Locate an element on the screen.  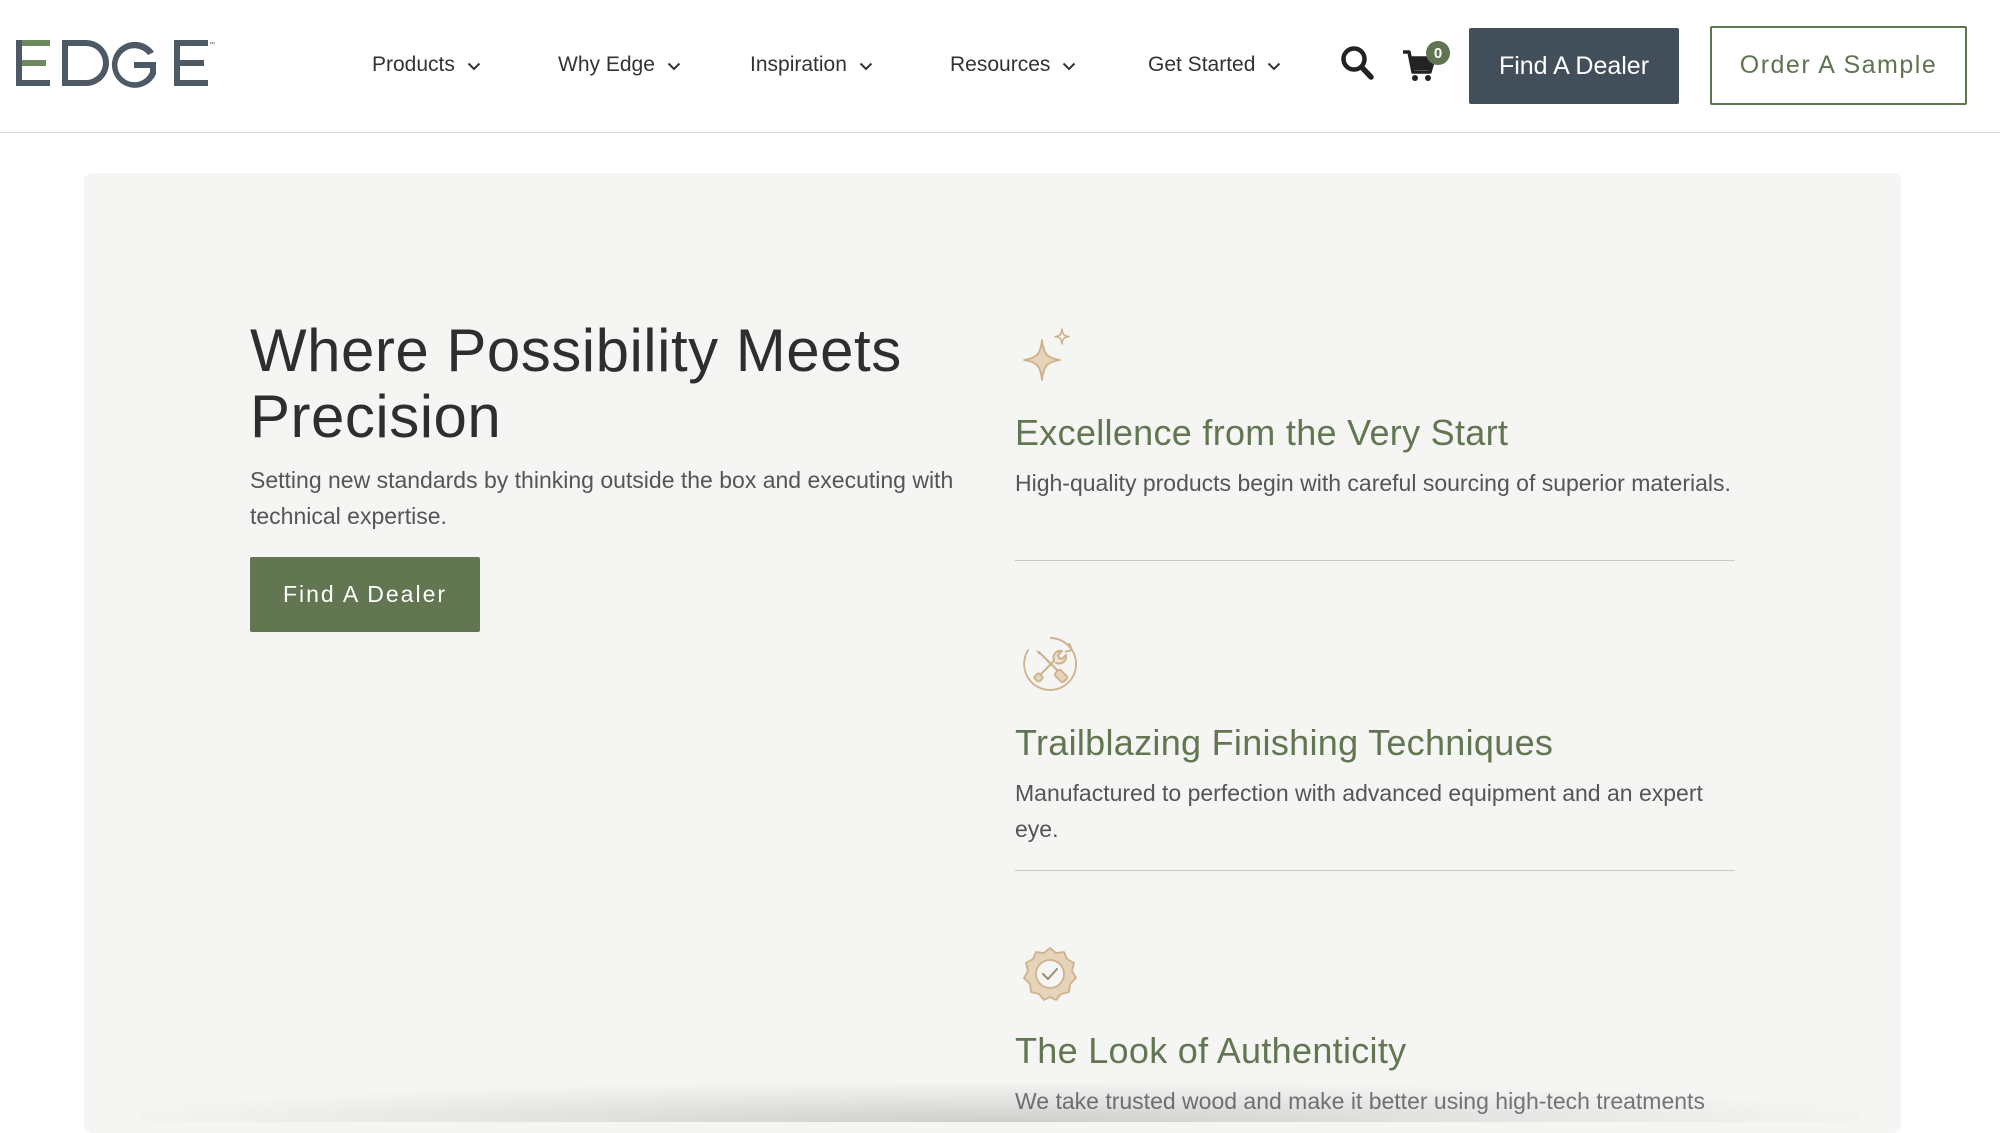
nav-label: Get Started is located at coordinates (1202, 64).